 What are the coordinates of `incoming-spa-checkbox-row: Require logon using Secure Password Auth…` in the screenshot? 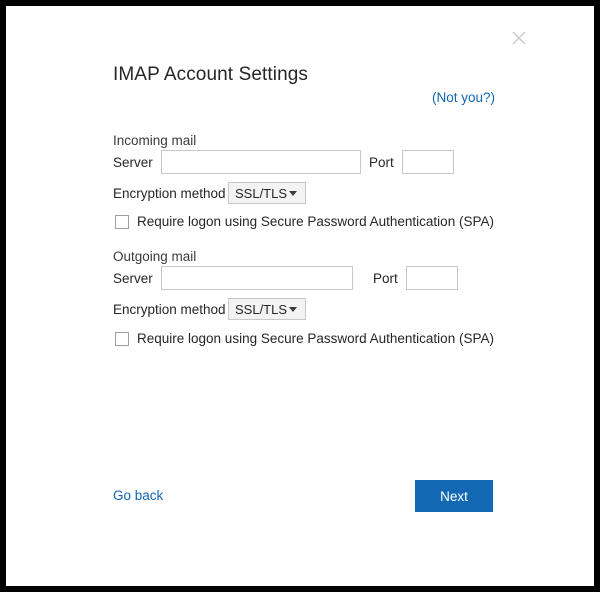 It's located at (304, 221).